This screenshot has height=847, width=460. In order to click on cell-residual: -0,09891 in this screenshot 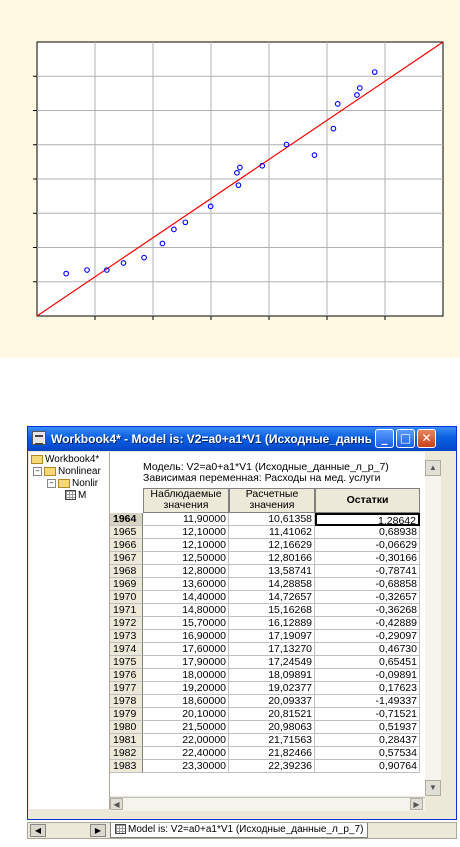, I will do `click(367, 675)`.